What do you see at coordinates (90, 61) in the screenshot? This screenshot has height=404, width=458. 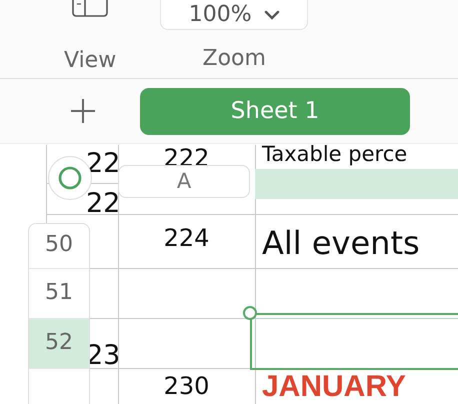 I see `toolbar-label: View` at bounding box center [90, 61].